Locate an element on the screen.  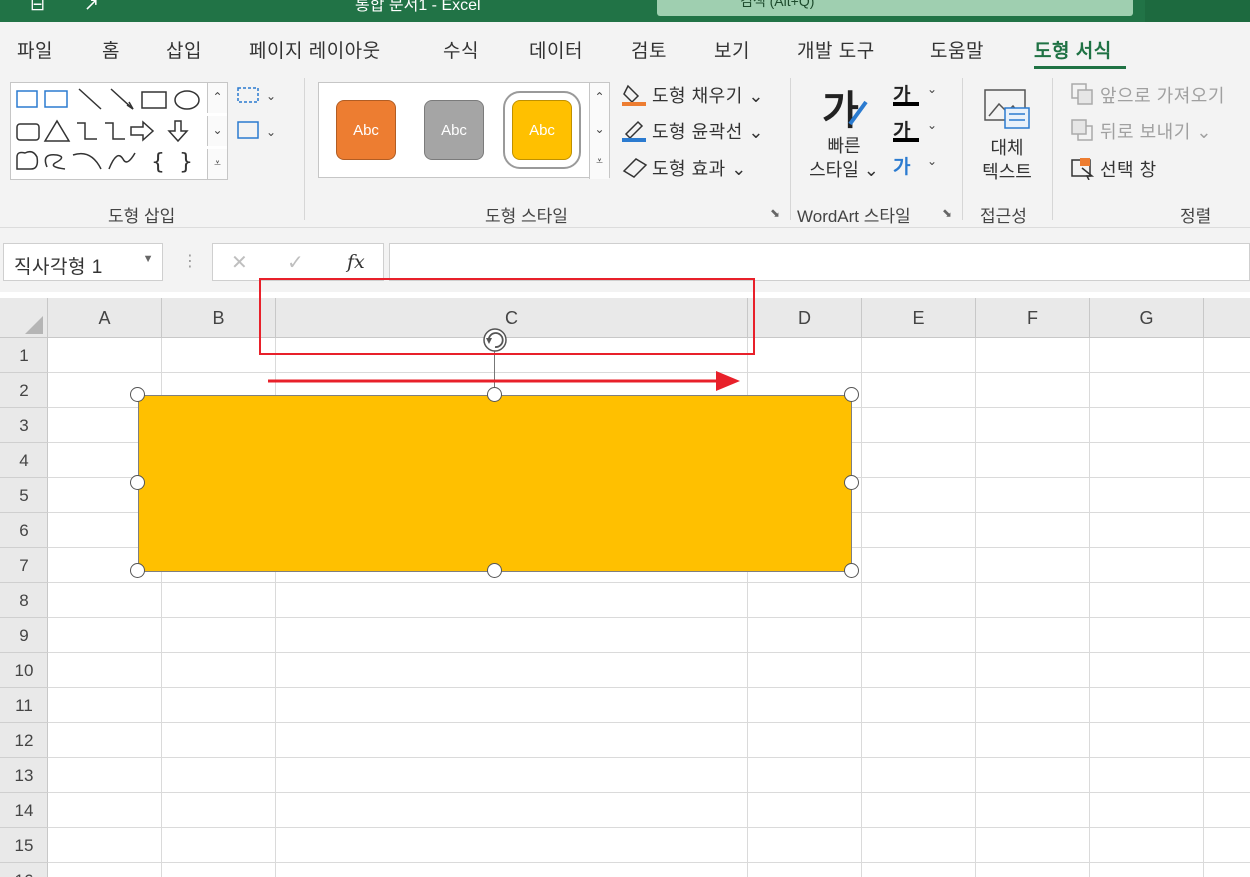
column-header-g: G is located at coordinates (1147, 318).